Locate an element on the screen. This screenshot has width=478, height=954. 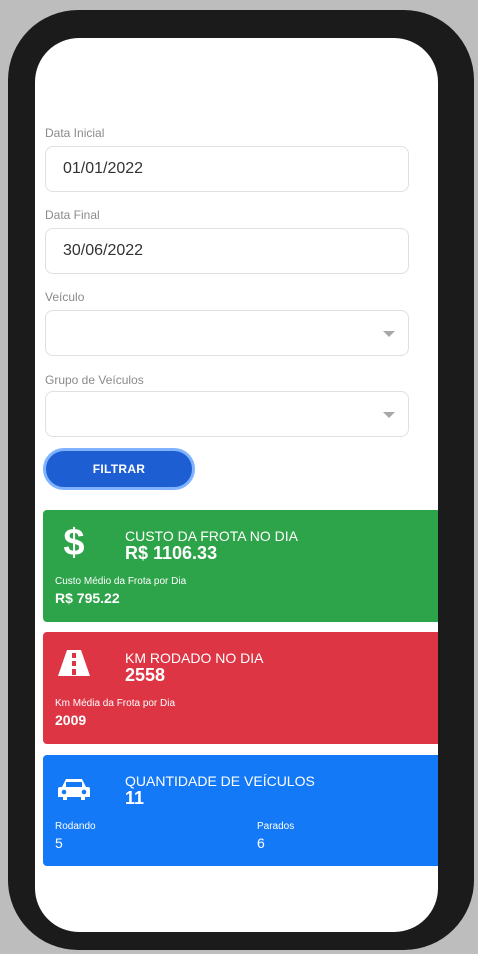
end-date-label: Data Final is located at coordinates (72, 215).